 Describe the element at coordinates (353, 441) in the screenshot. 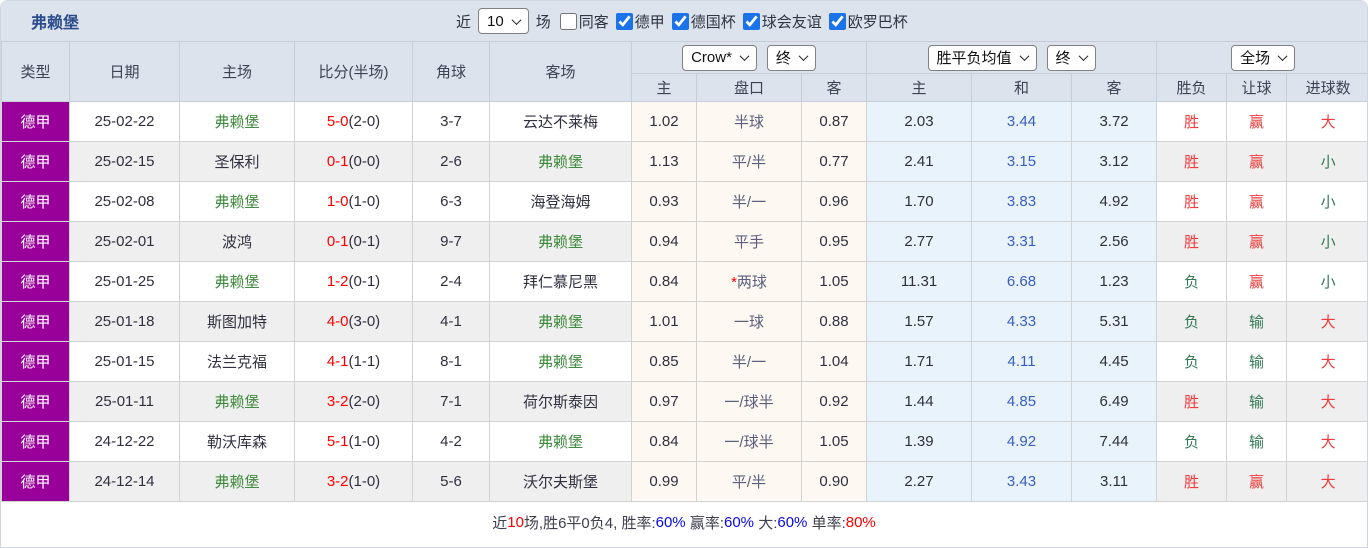

I see `score: 5-1(1-0)` at that location.